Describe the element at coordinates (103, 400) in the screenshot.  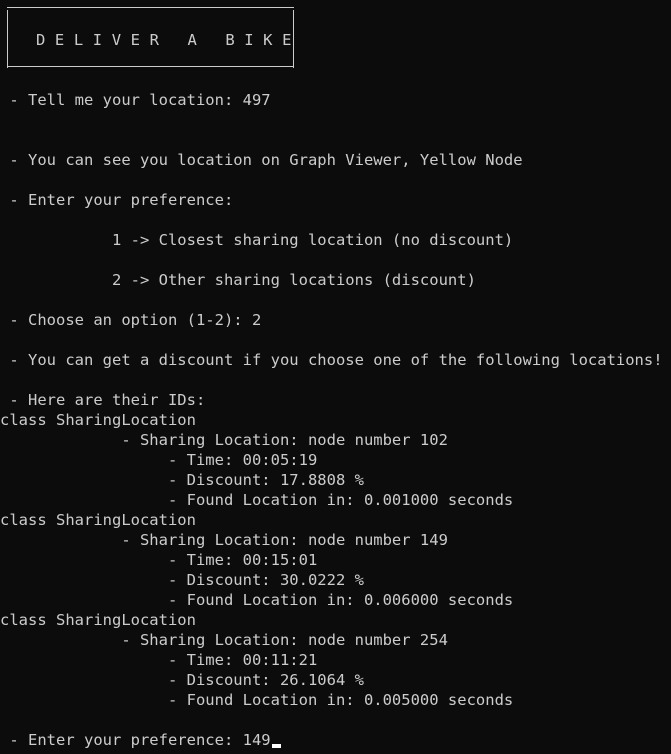
I see `ids-header: - Here are their IDs:` at that location.